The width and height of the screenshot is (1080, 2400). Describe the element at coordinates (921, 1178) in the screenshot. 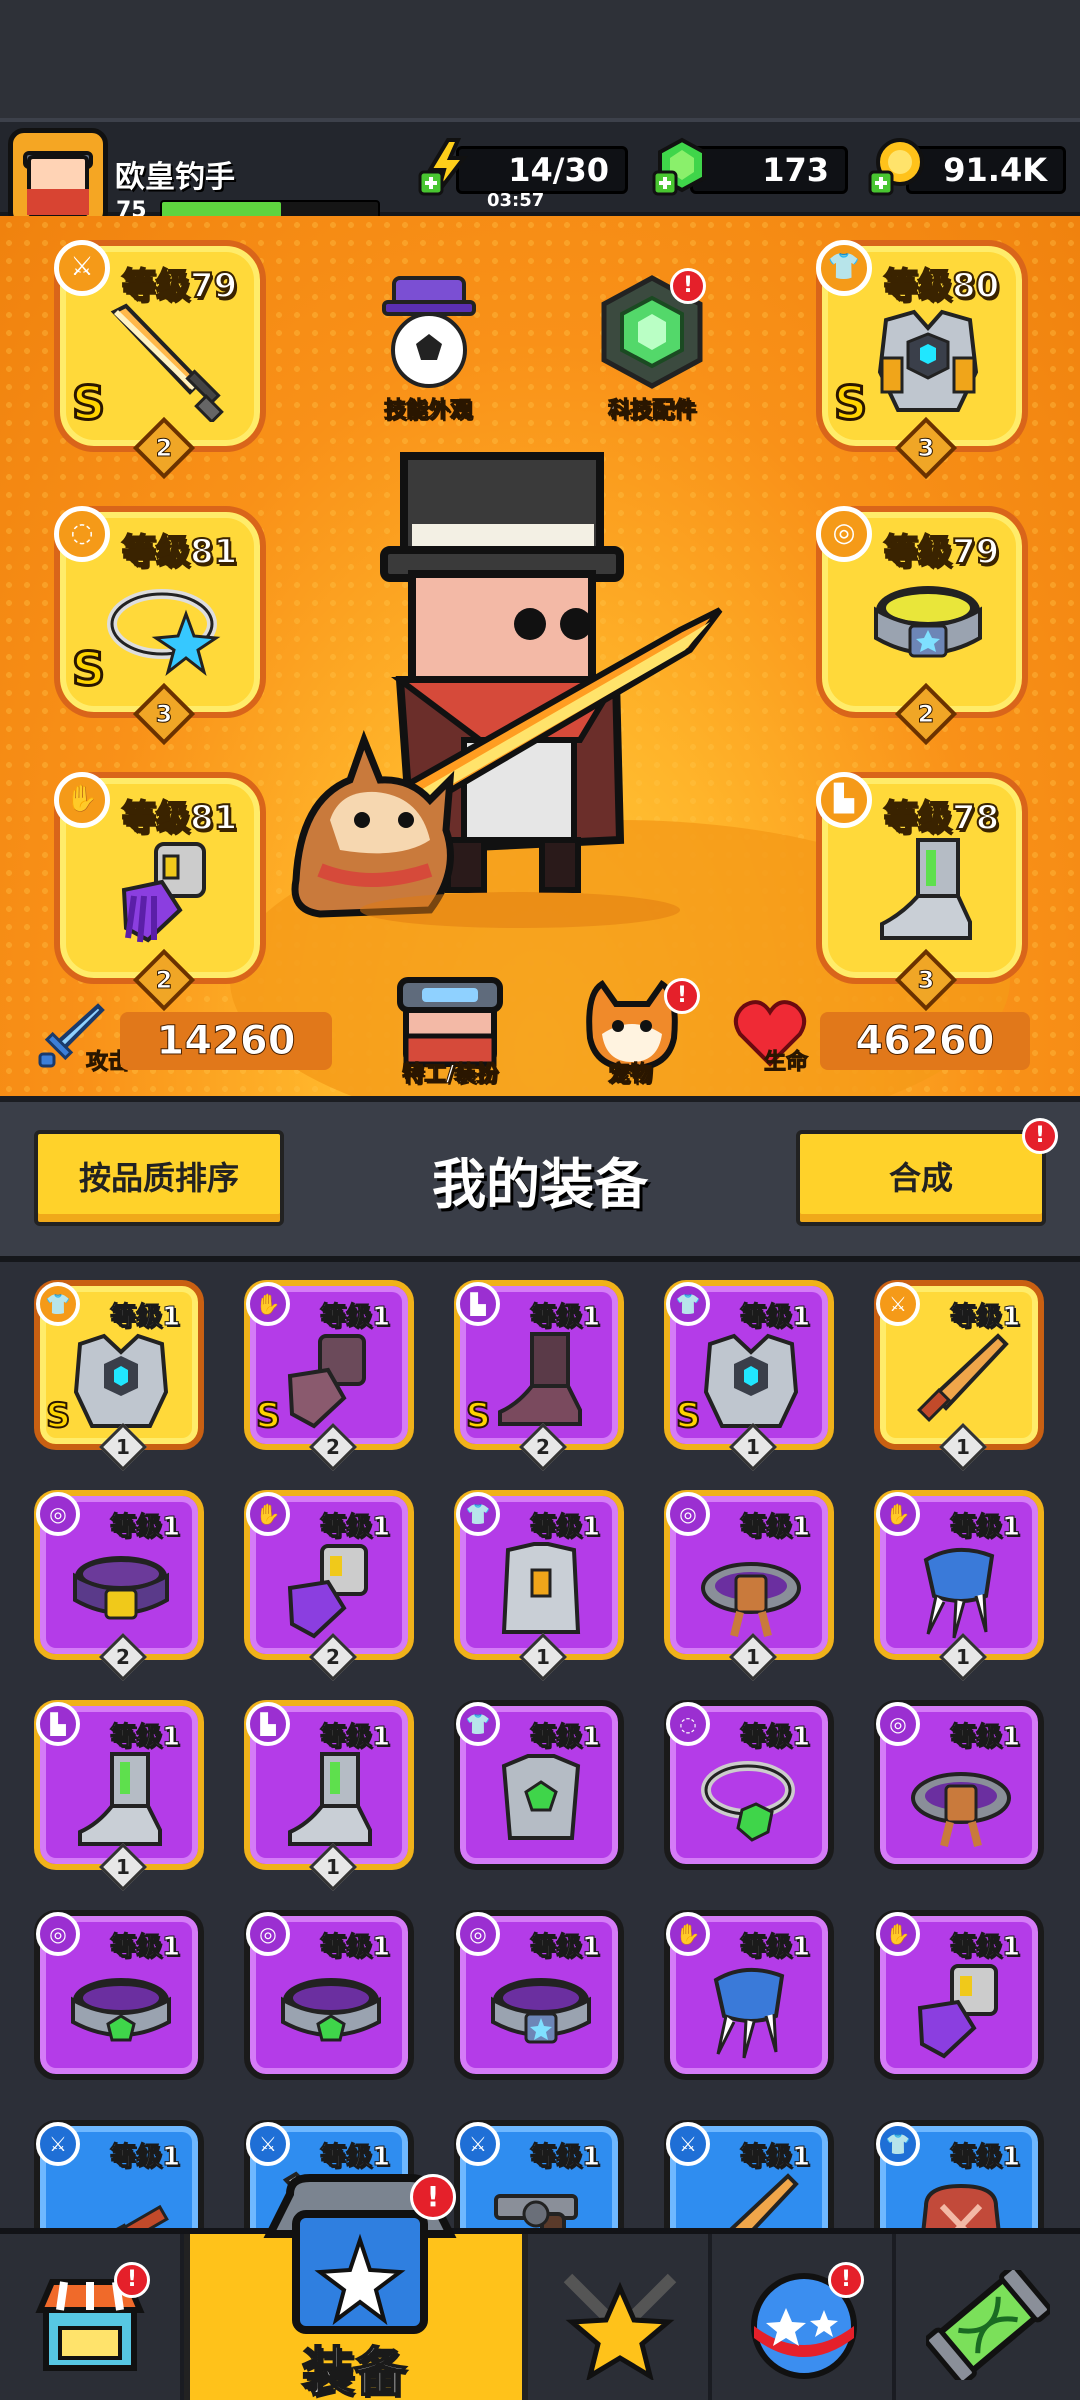

I see `merge-button: 合成` at that location.